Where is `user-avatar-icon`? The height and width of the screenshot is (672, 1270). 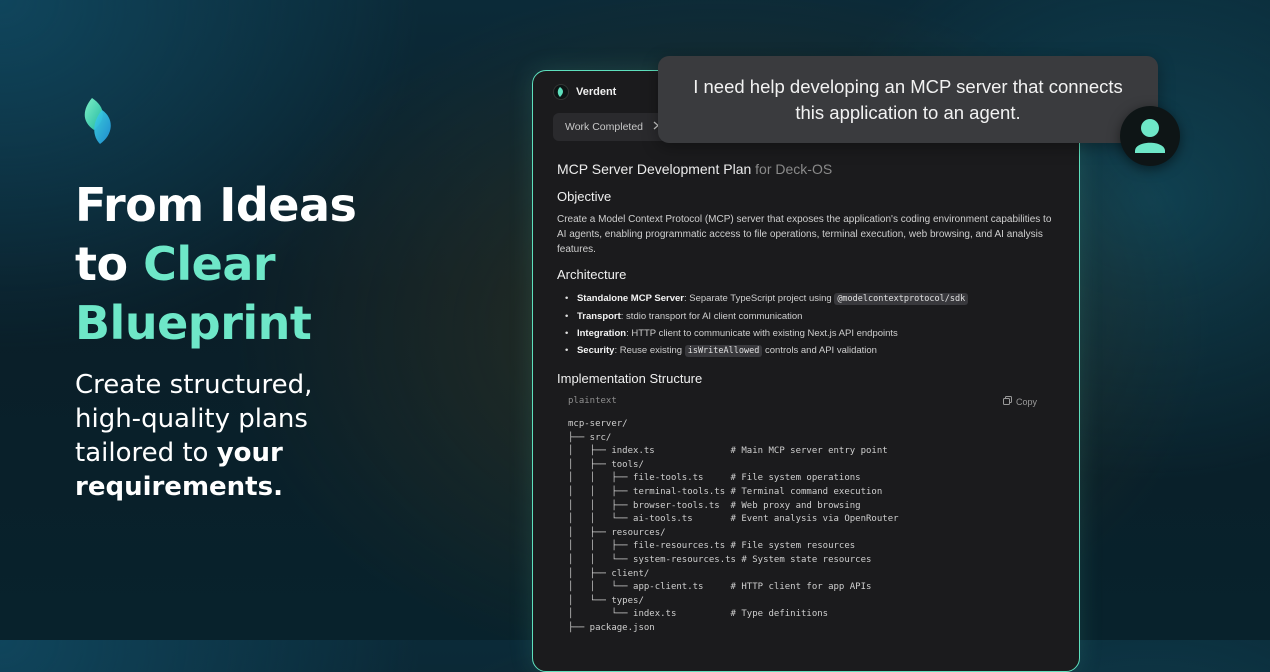 user-avatar-icon is located at coordinates (1150, 136).